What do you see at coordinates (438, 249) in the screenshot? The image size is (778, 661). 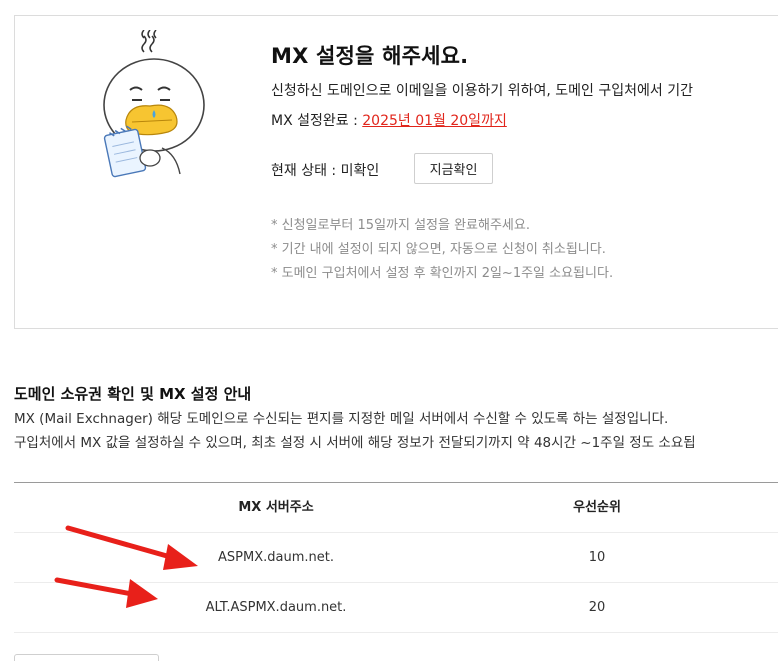 I see `mx-note: * 기간 내에 설정이 되지 않으면, 자동으로 신청이 취소됩니다.` at bounding box center [438, 249].